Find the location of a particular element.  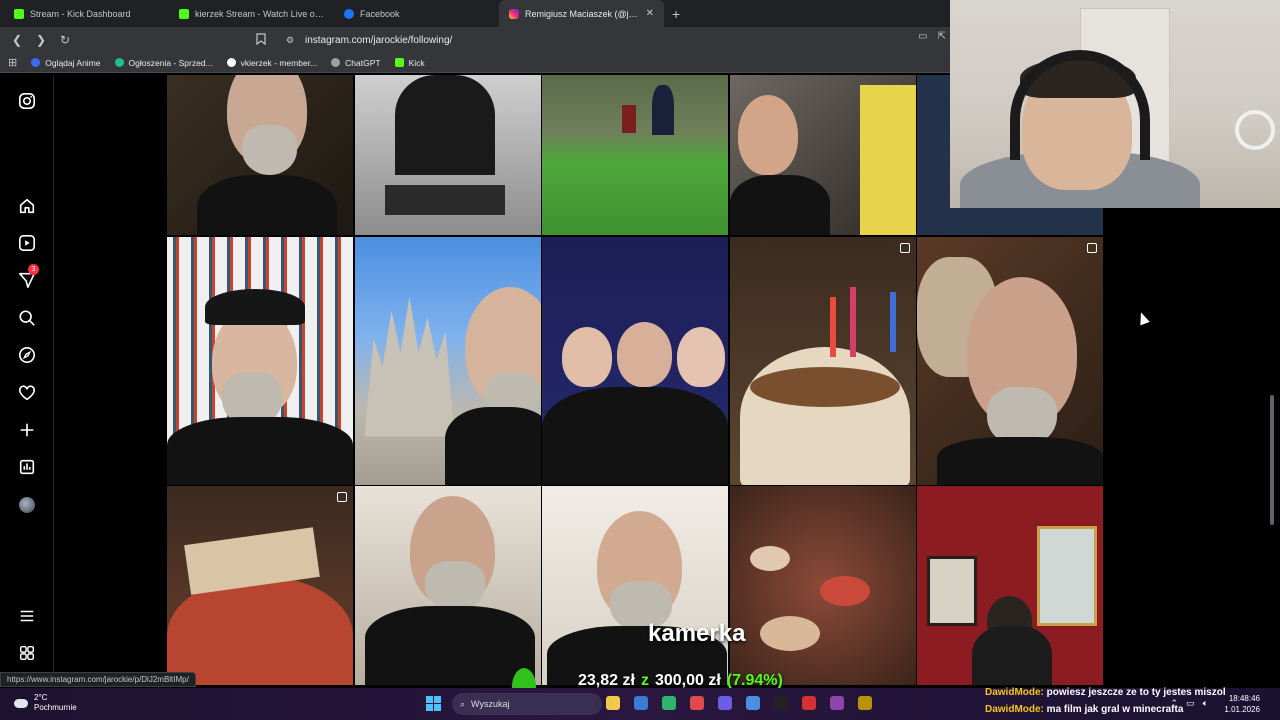

site-info-icon: ⚙ is located at coordinates (290, 40).